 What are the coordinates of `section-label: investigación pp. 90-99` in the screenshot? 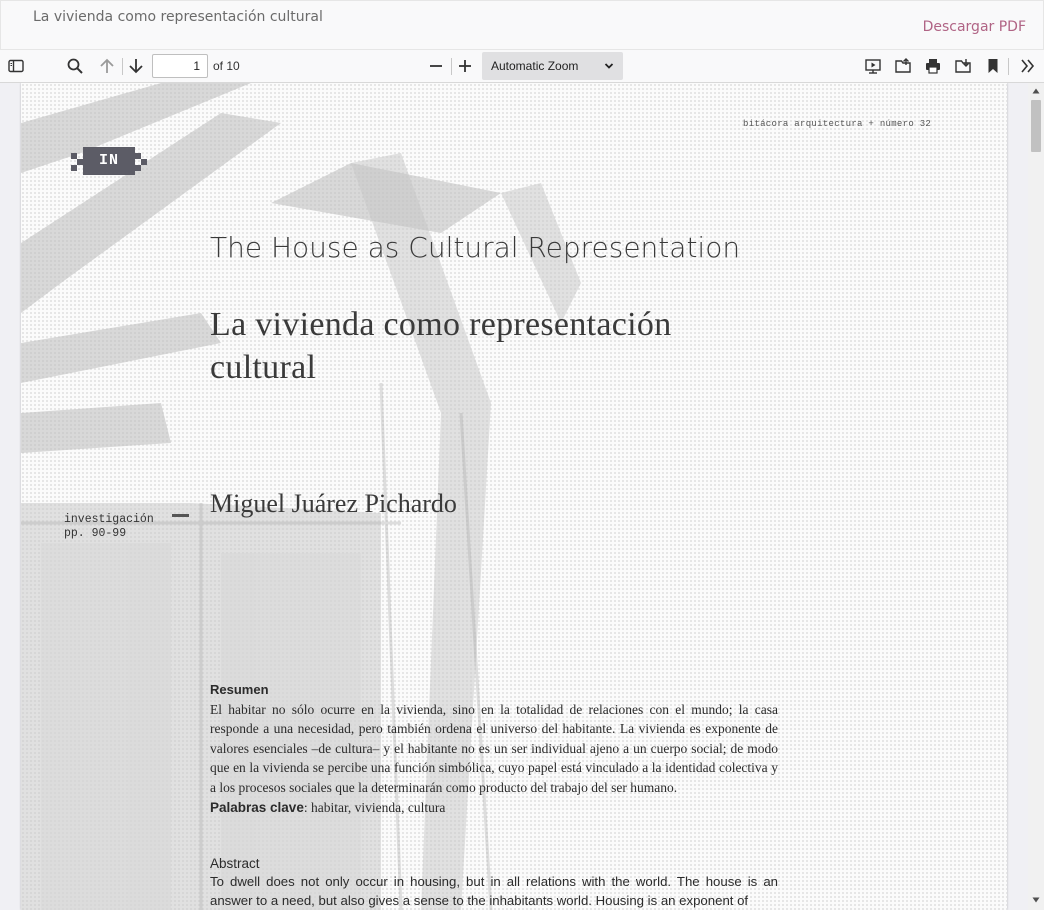 It's located at (109, 526).